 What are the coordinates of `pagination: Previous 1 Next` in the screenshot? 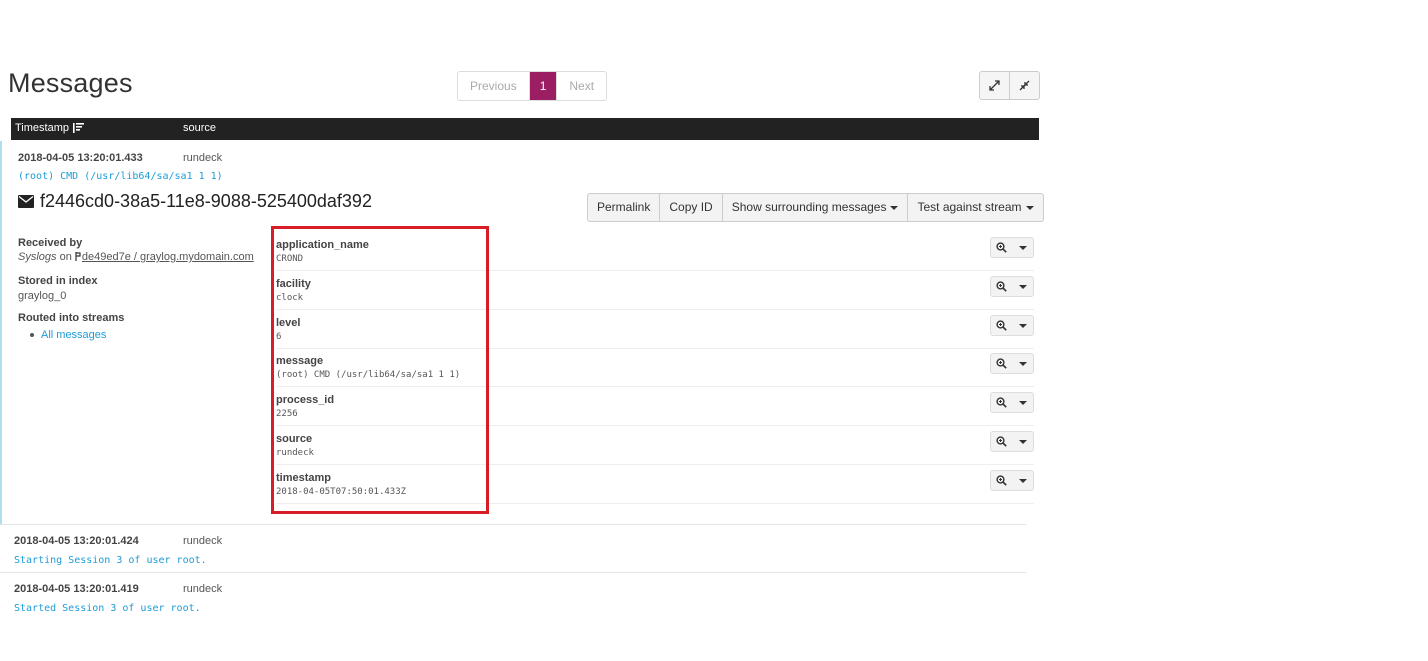 It's located at (532, 86).